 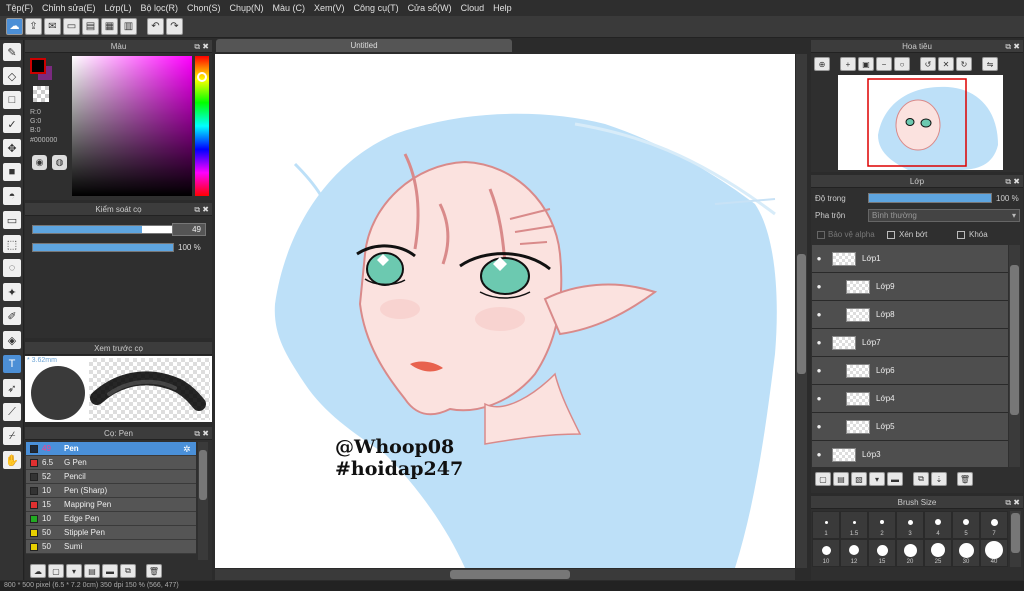 I want to click on rotate-right-icon: ↻, so click(x=964, y=64).